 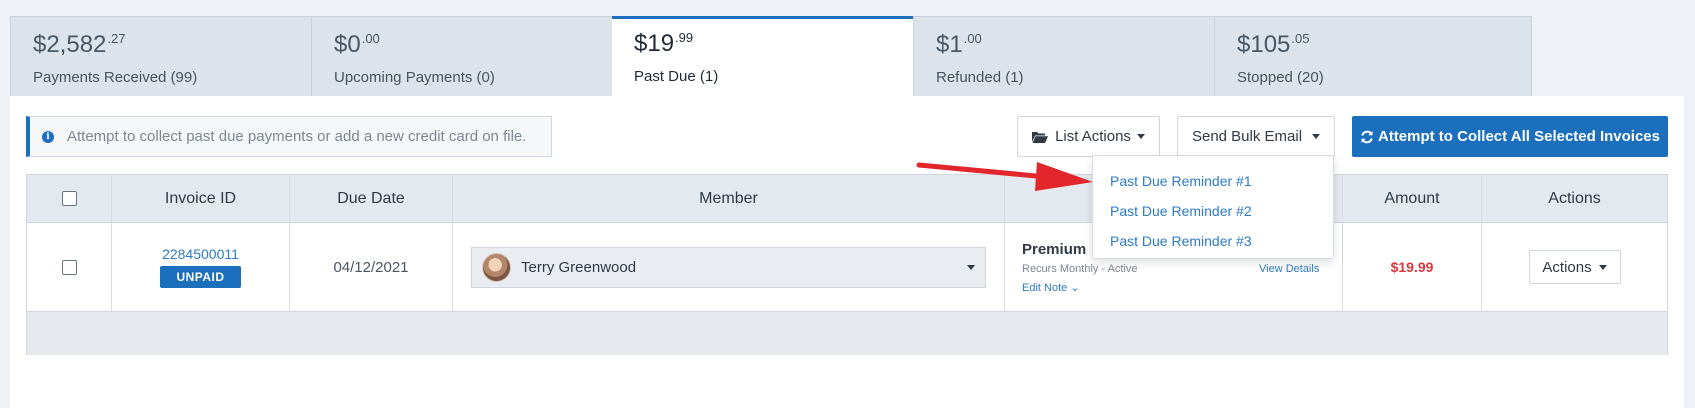 I want to click on send-bulk-email-button: Send Bulk Email, so click(x=1256, y=136).